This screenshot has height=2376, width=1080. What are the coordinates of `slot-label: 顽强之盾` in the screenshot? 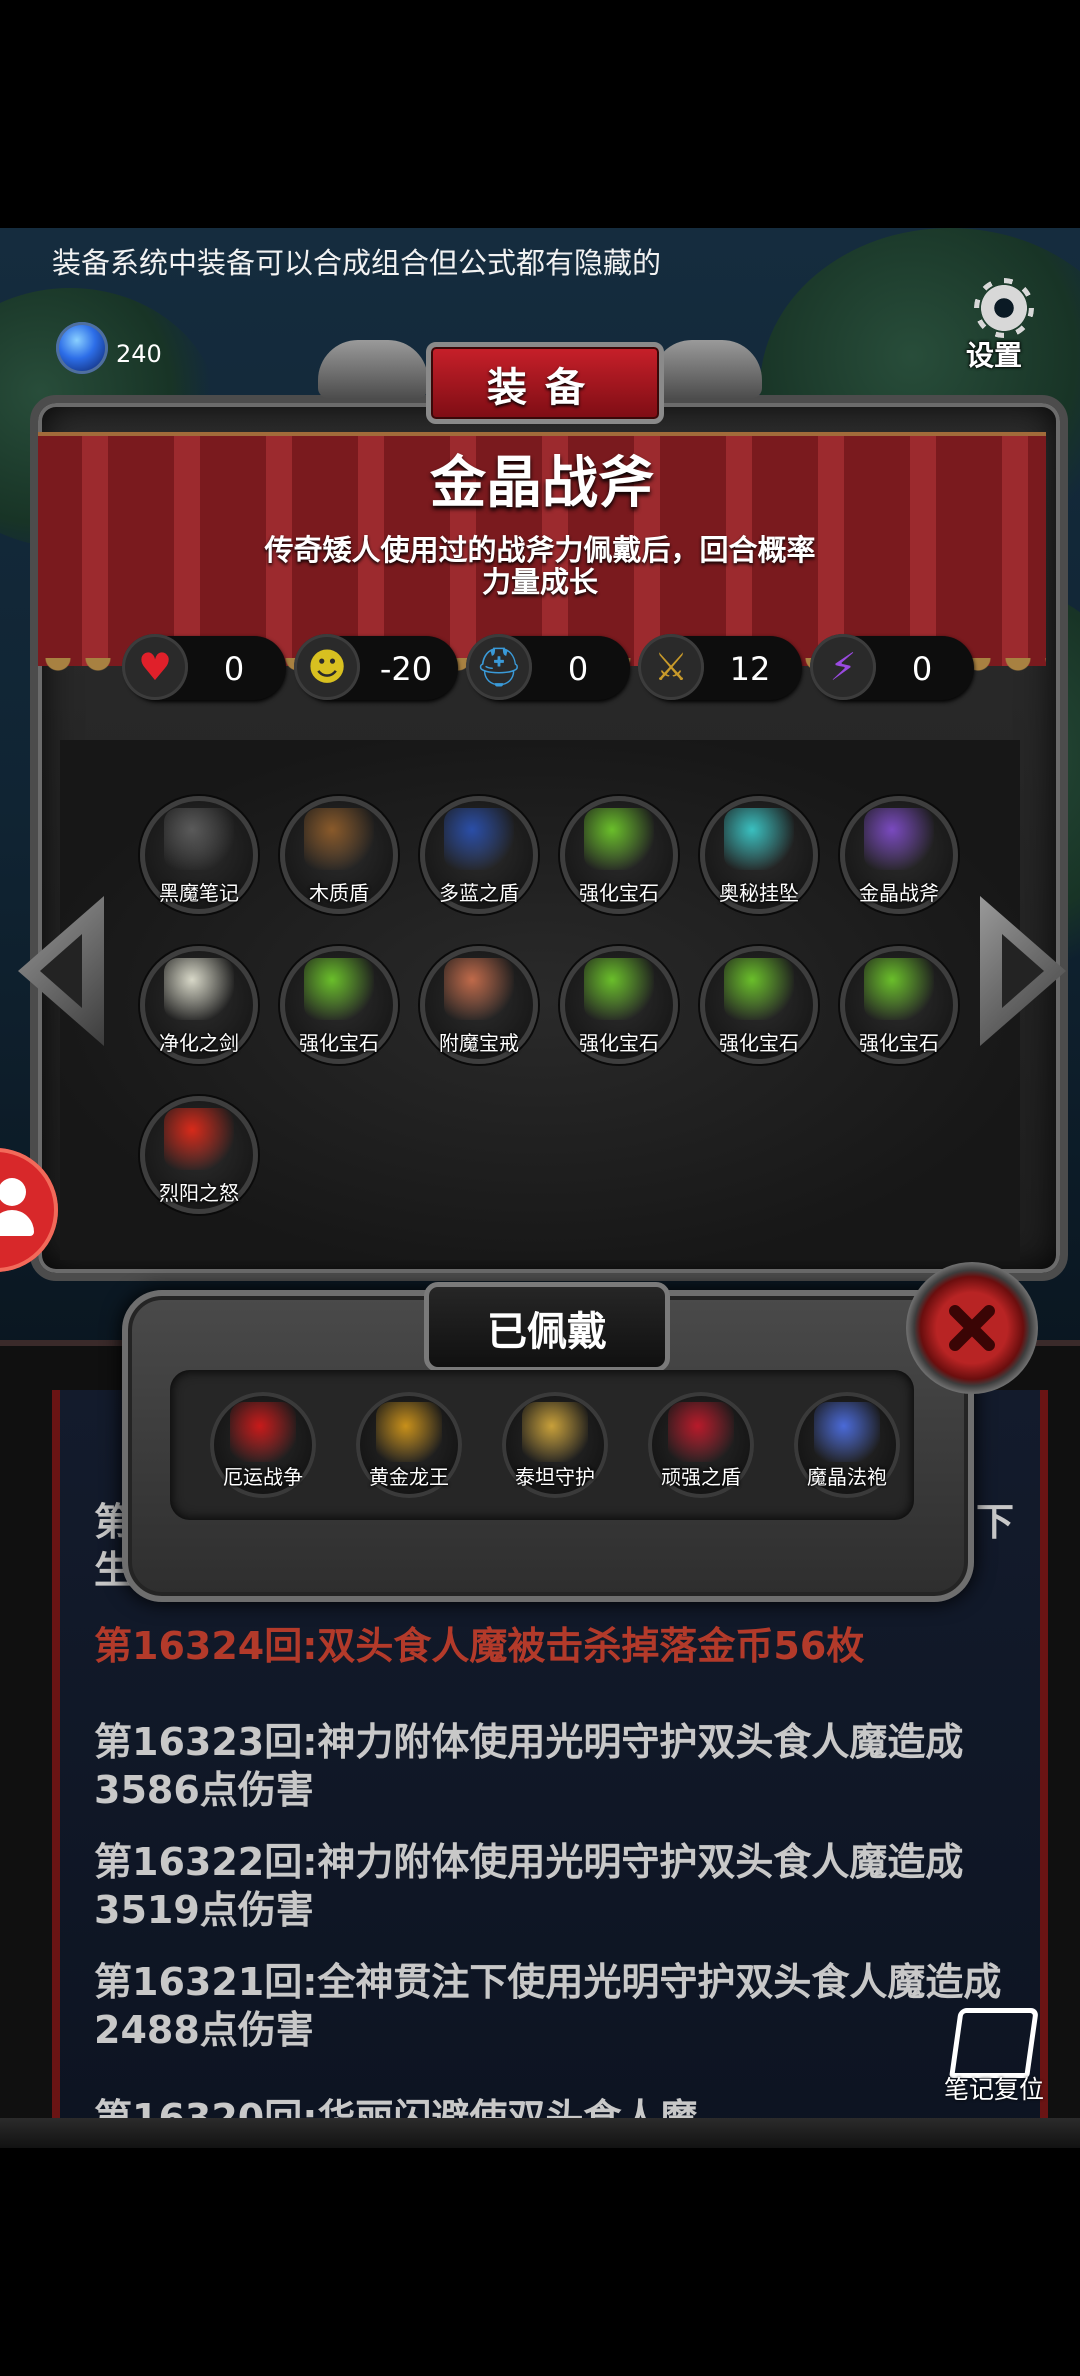 It's located at (701, 1477).